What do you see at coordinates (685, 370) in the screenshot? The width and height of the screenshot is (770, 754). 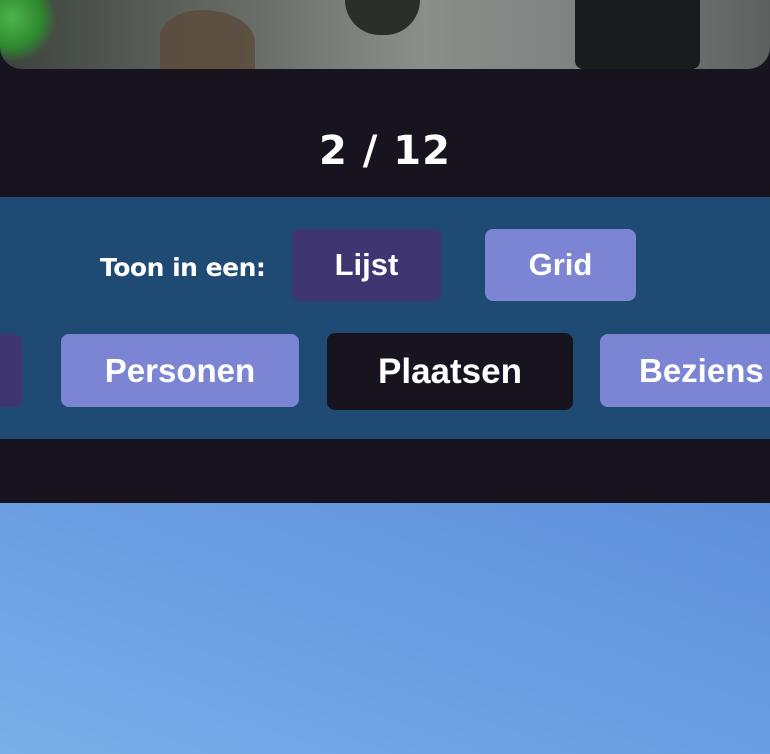 I see `category-beziens-button: Beziens` at bounding box center [685, 370].